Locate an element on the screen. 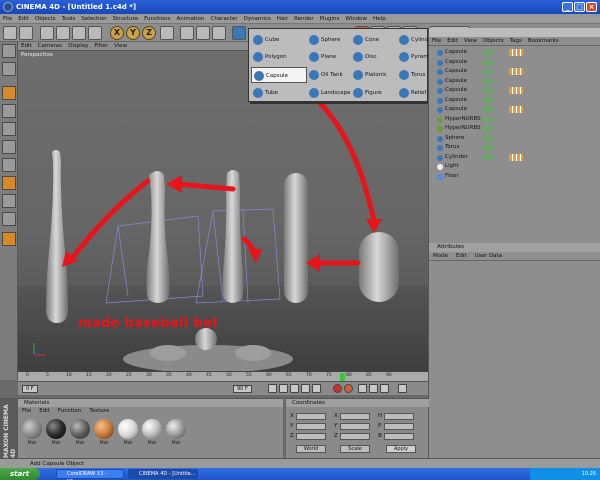 This screenshot has height=480, width=600. snap-icon is located at coordinates (9, 239).